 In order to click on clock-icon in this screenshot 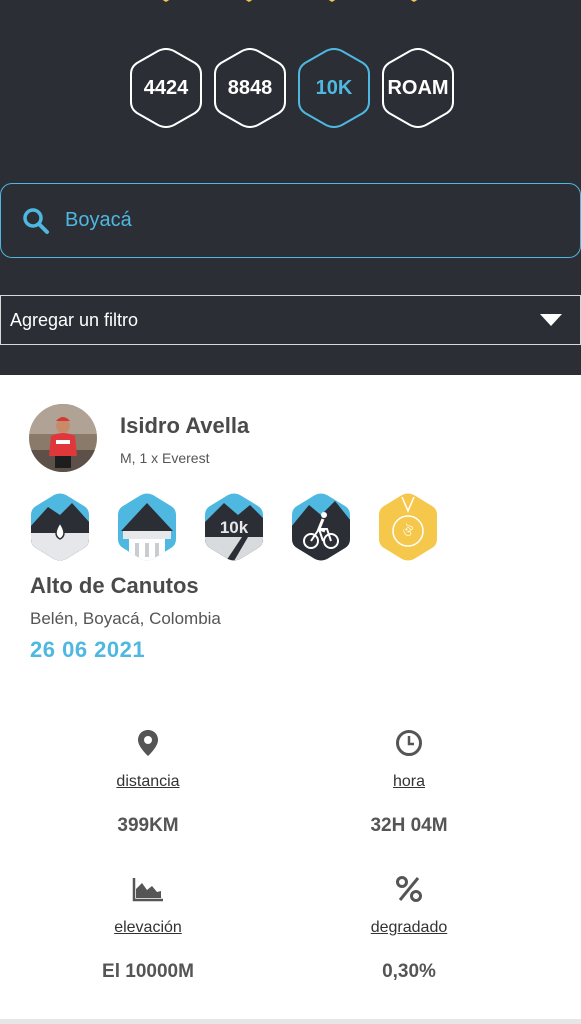, I will do `click(409, 743)`.